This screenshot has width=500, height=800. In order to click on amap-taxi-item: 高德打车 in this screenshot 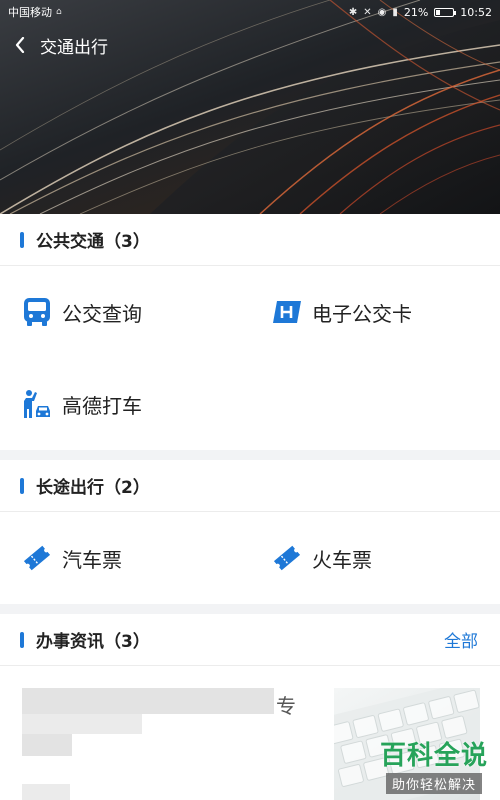, I will do `click(125, 404)`.